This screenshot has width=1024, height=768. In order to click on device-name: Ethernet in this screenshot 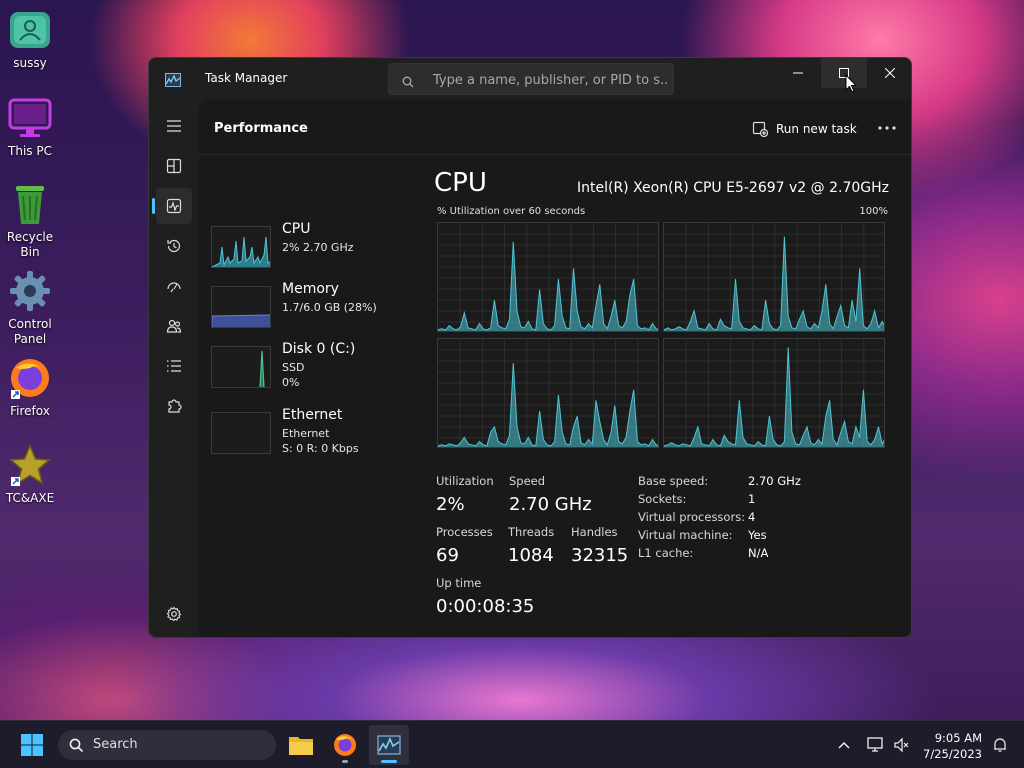, I will do `click(312, 415)`.